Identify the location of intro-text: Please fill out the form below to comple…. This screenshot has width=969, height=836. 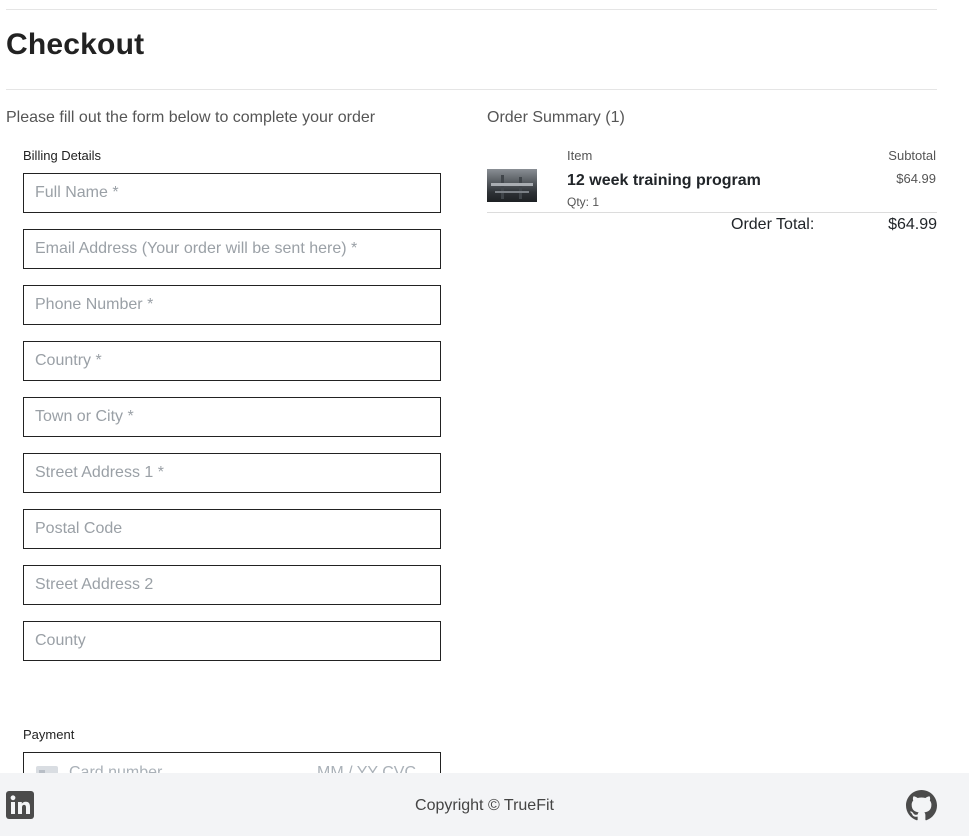
(191, 117).